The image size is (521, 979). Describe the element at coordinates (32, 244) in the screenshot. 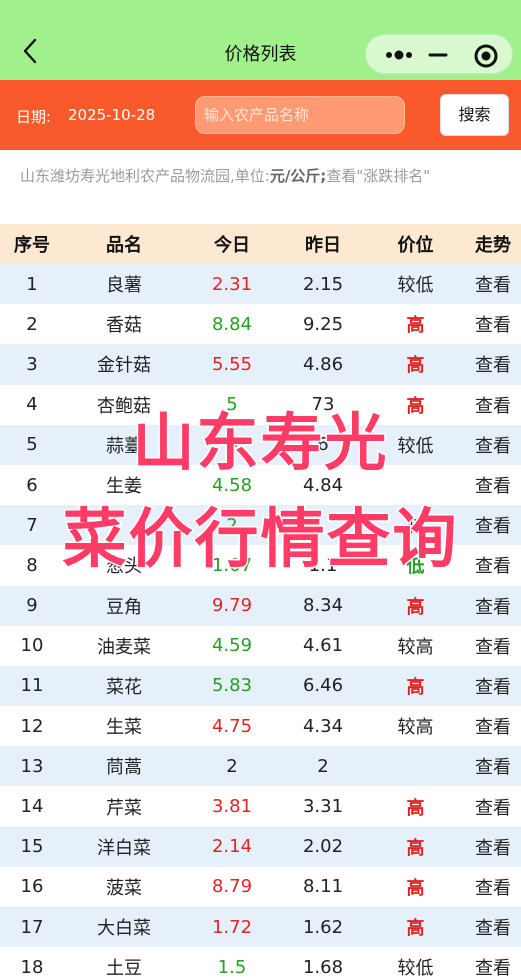

I see `col-header-no: 序号` at that location.